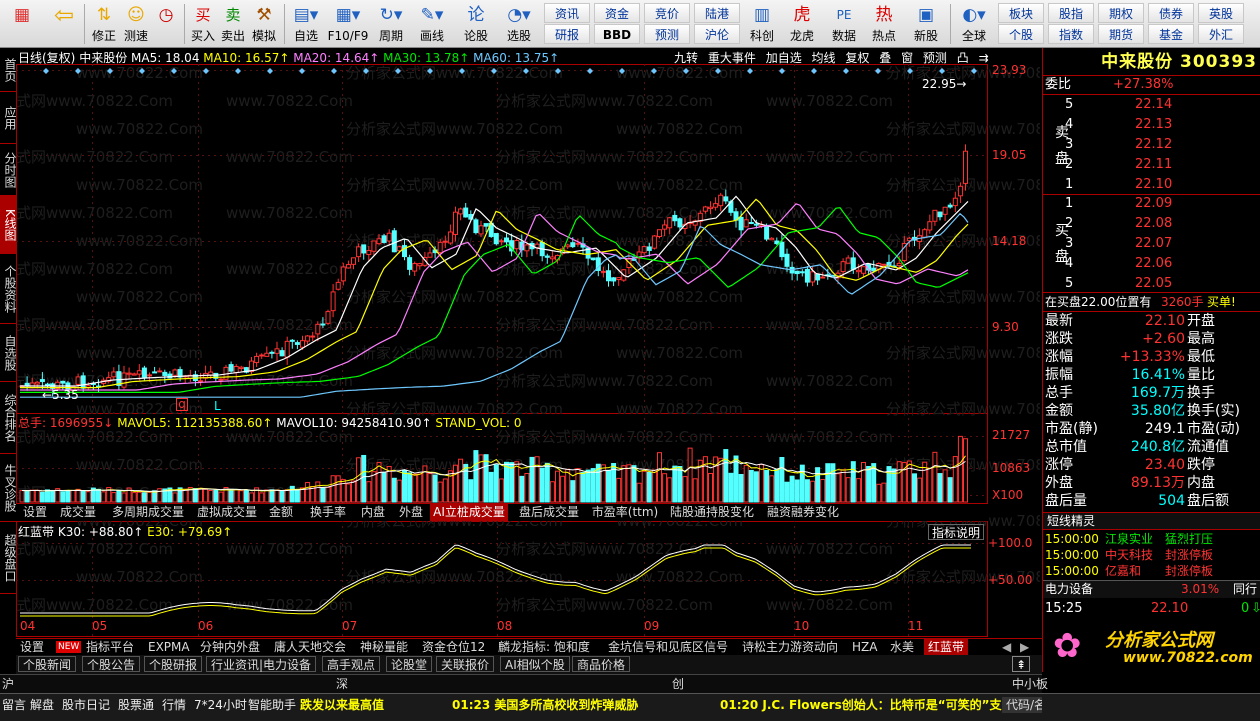  I want to click on toolbar-btn-star-market: ▥ 科创, so click(762, 24).